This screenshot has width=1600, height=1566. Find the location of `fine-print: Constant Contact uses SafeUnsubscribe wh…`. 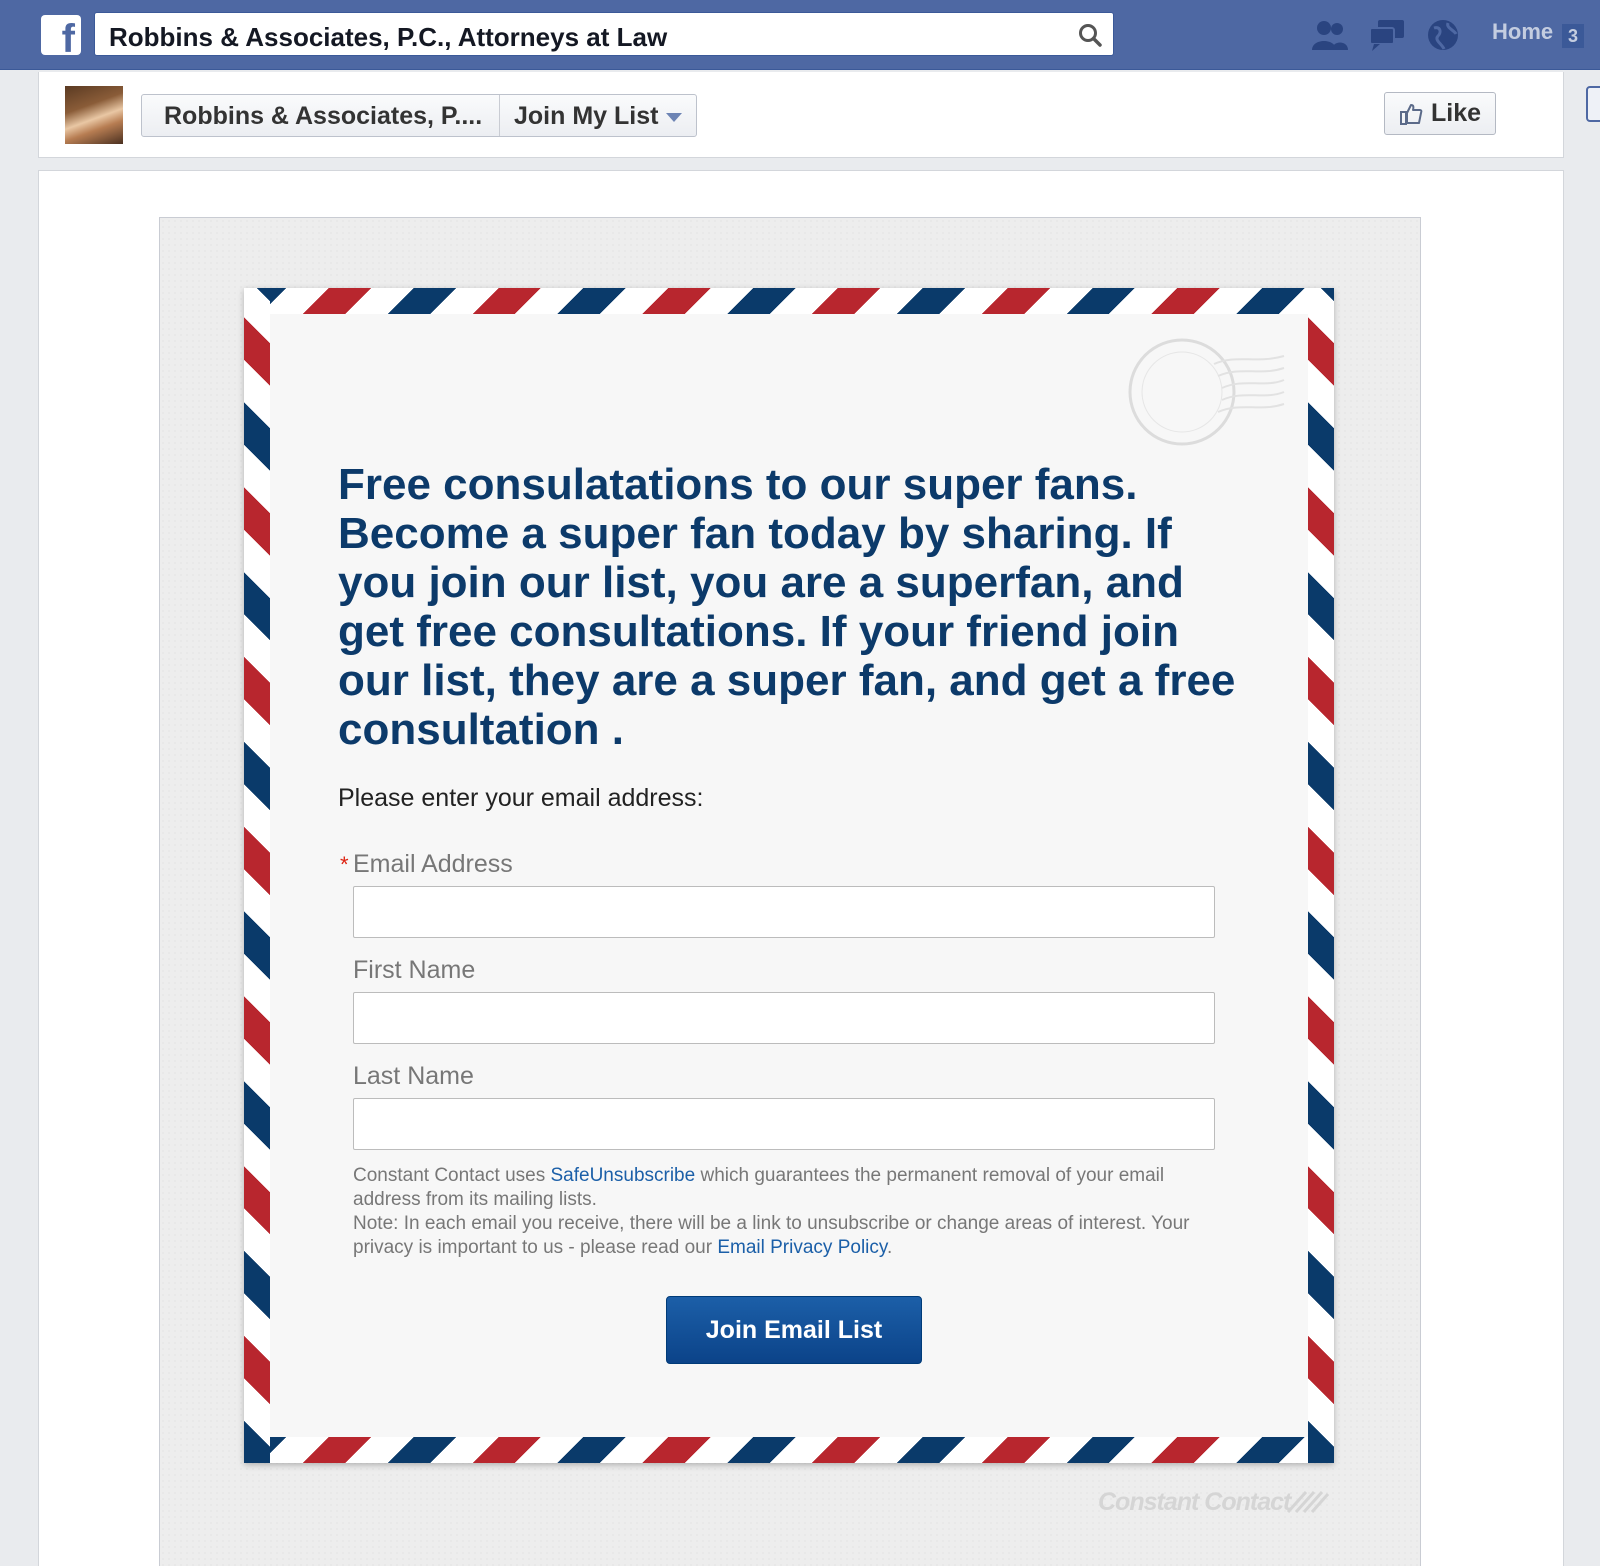

fine-print: Constant Contact uses SafeUnsubscribe wh… is located at coordinates (783, 1212).